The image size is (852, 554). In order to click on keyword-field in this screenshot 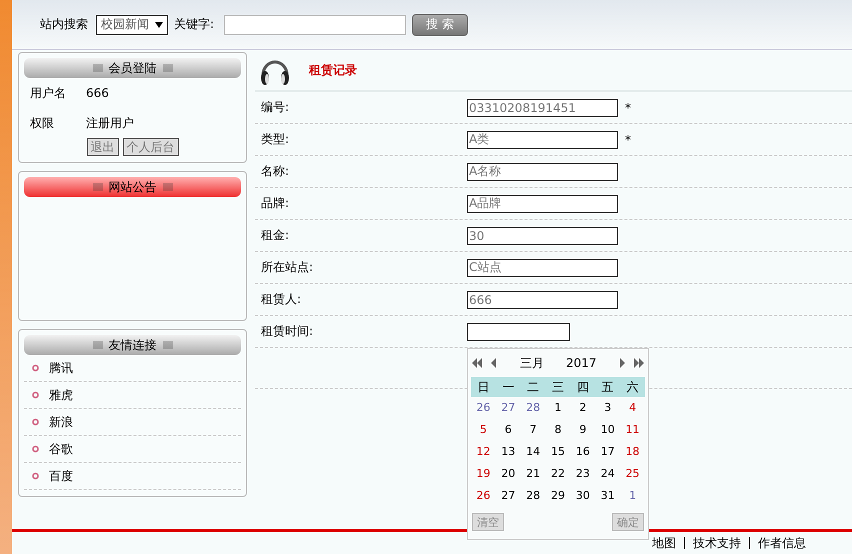, I will do `click(315, 24)`.